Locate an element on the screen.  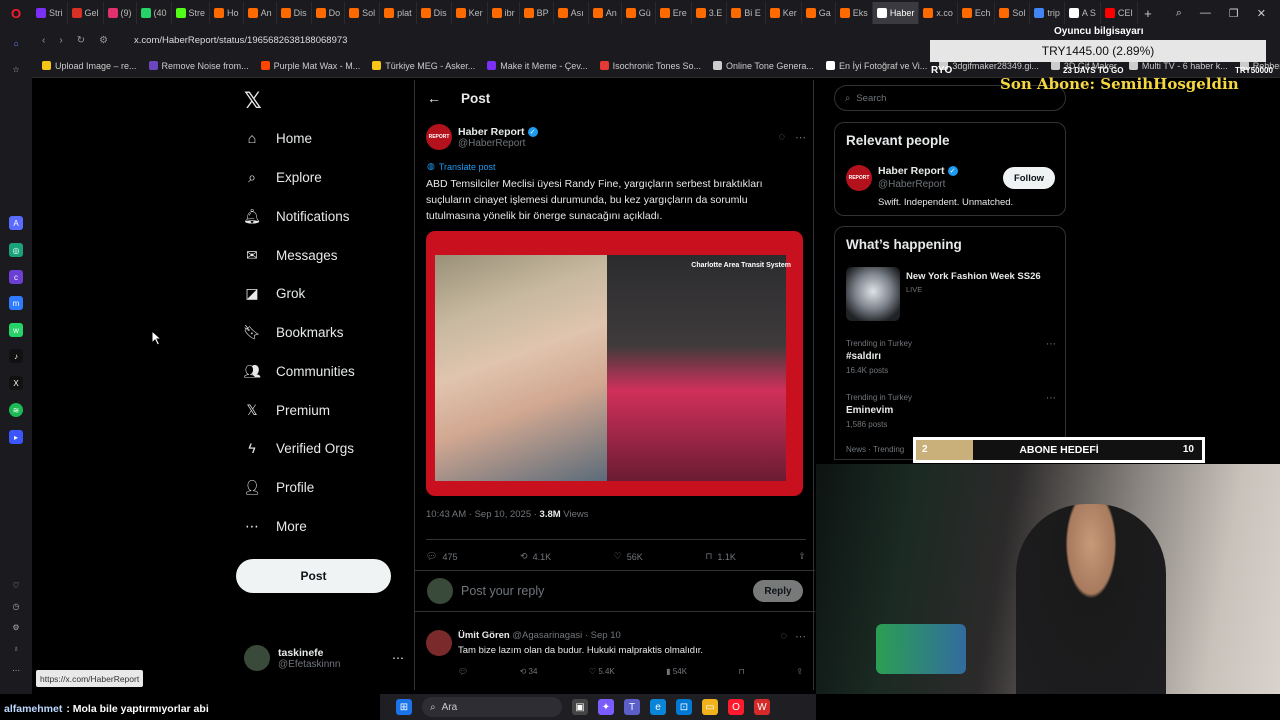
aria-icon: A is located at coordinates (16, 223).